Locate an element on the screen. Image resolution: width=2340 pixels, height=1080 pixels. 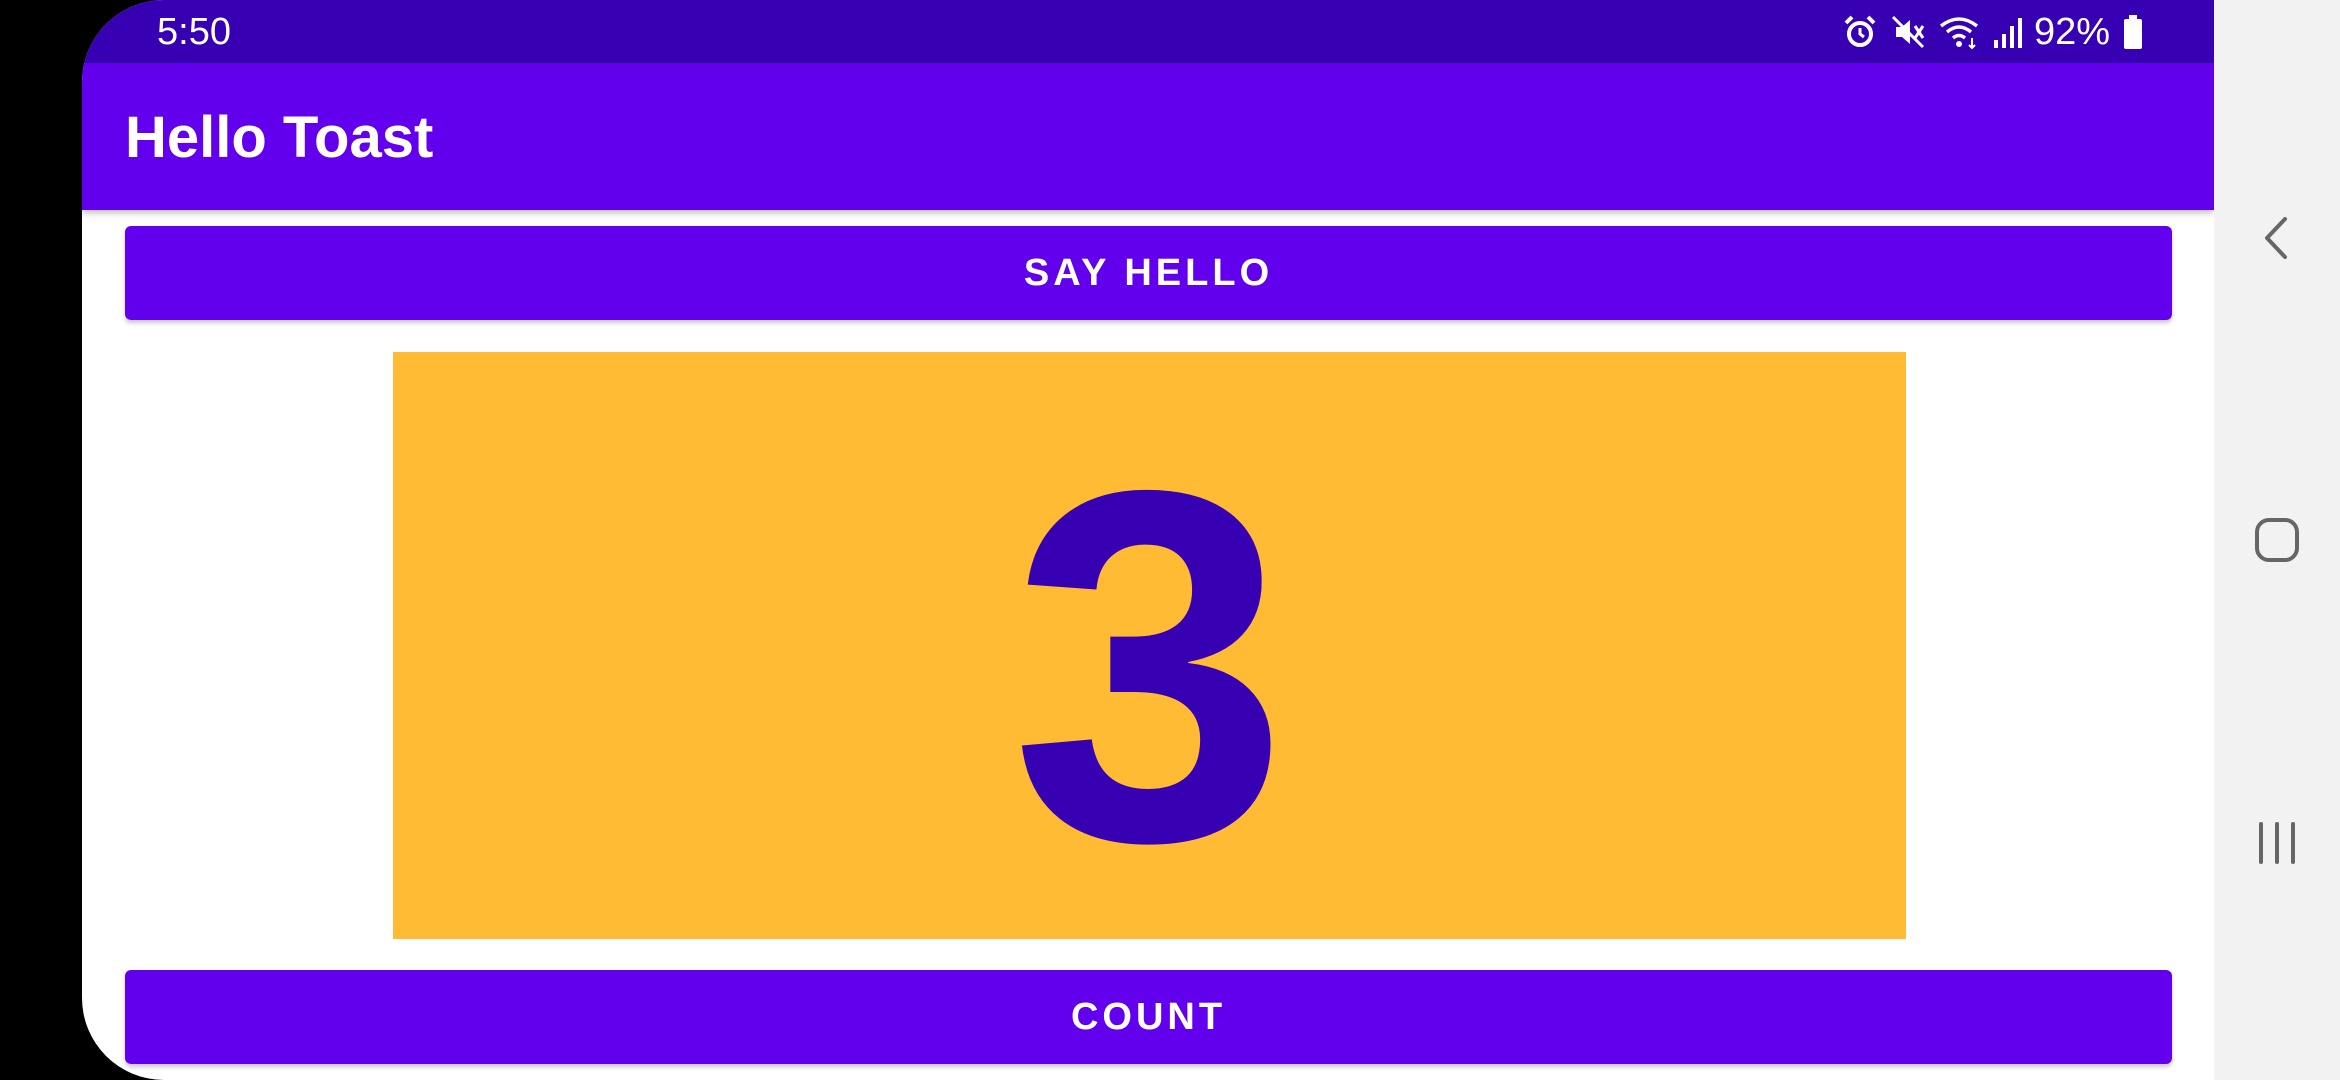
back-button is located at coordinates (2277, 240).